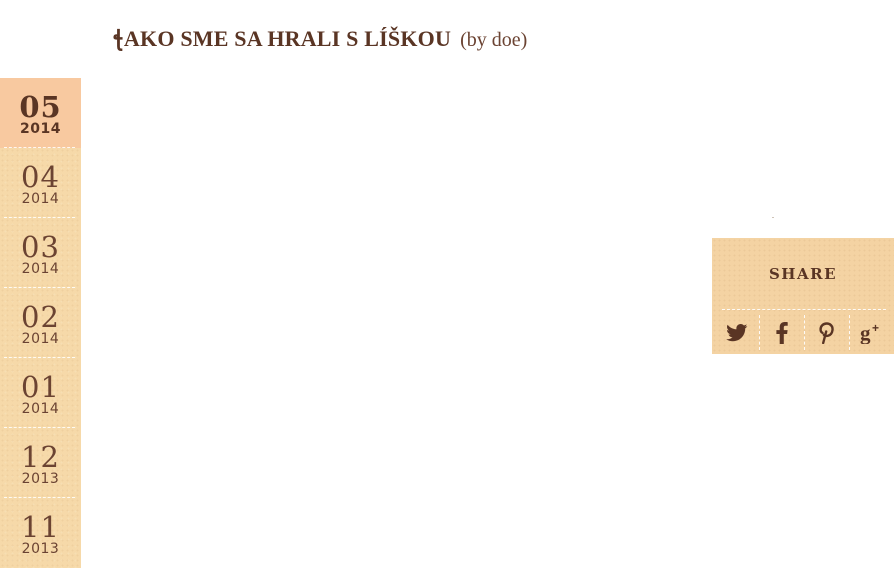 The height and width of the screenshot is (568, 894). I want to click on share-facebook-button, so click(781, 332).